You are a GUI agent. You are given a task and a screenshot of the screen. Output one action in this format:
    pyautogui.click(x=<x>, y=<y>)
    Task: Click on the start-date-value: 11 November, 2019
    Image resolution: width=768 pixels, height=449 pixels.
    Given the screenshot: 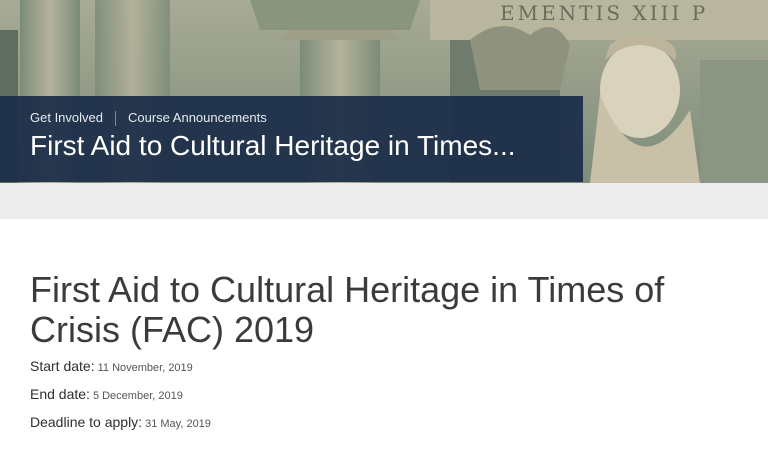 What is the action you would take?
    pyautogui.click(x=145, y=368)
    